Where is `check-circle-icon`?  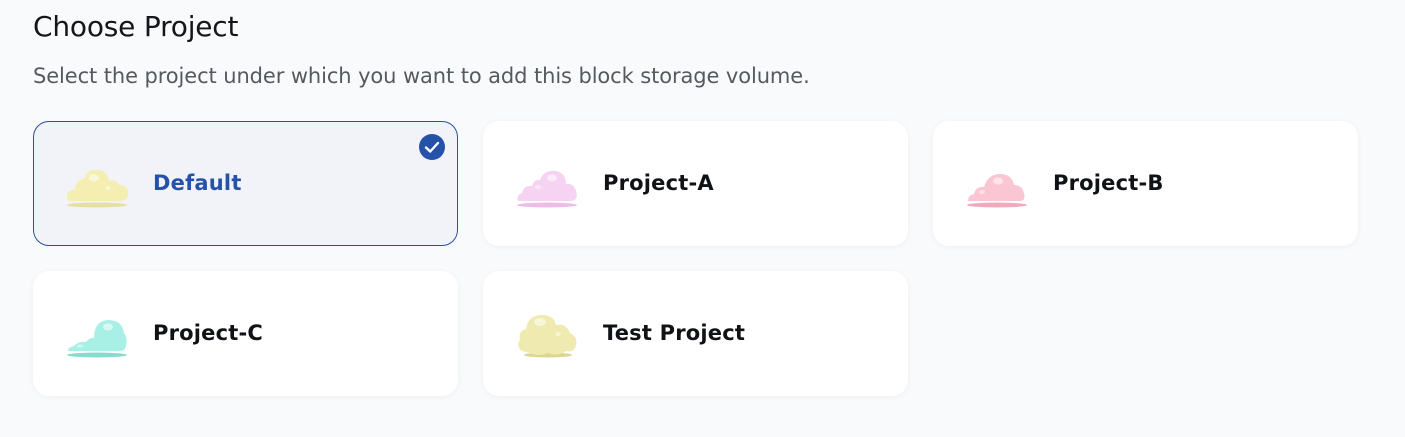 check-circle-icon is located at coordinates (432, 147).